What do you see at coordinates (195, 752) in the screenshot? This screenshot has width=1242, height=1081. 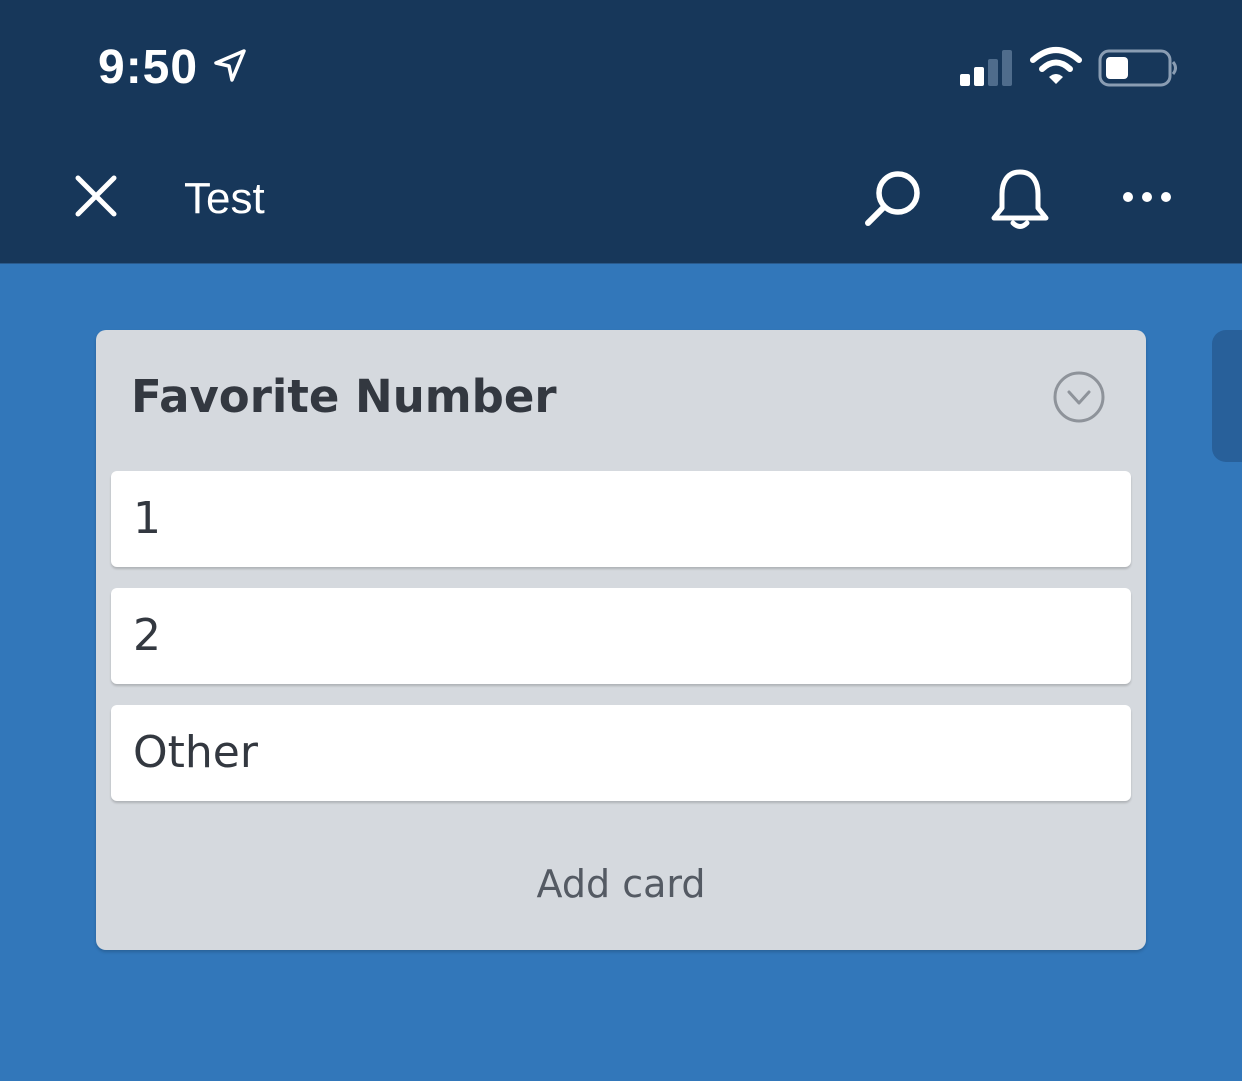 I see `card-title: Other` at bounding box center [195, 752].